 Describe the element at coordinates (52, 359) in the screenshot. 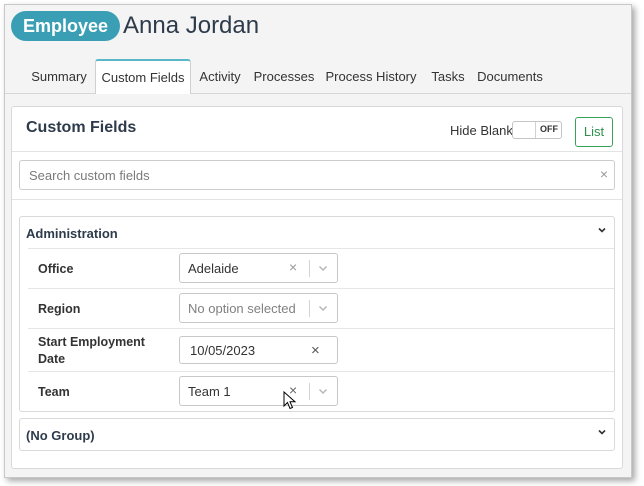

I see `field-label-line: Date` at that location.